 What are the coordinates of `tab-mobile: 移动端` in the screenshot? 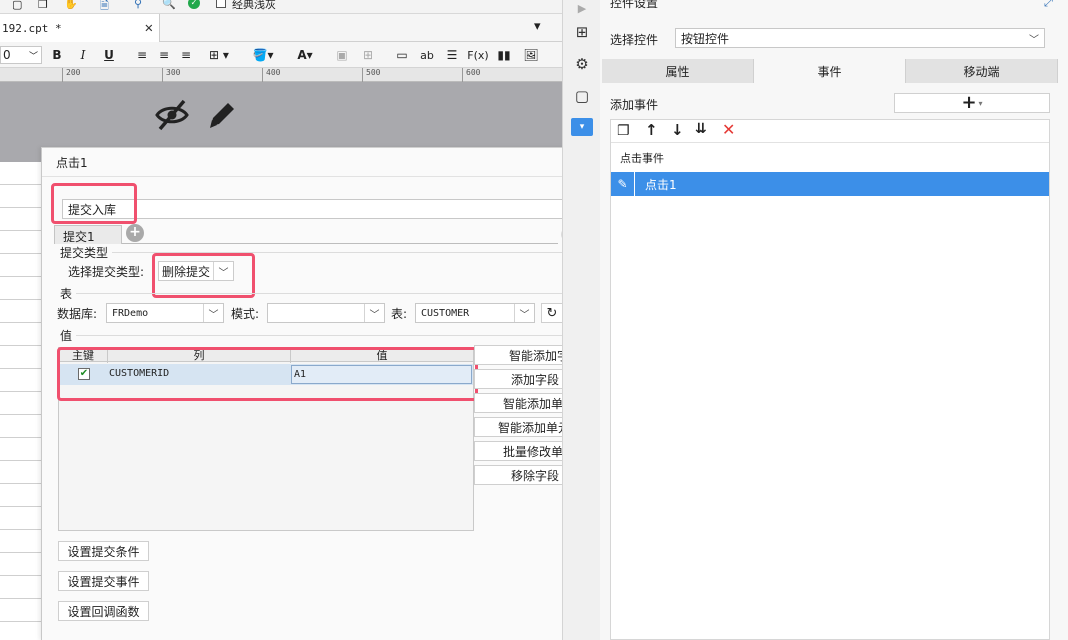 It's located at (982, 71).